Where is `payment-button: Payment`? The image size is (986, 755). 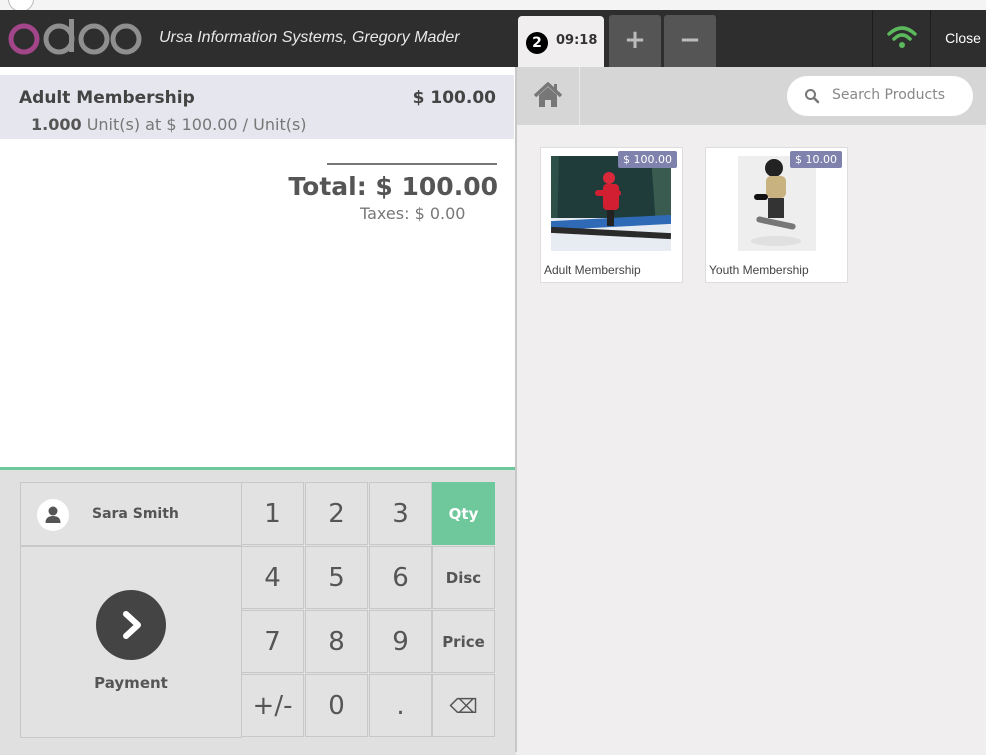 payment-button: Payment is located at coordinates (131, 642).